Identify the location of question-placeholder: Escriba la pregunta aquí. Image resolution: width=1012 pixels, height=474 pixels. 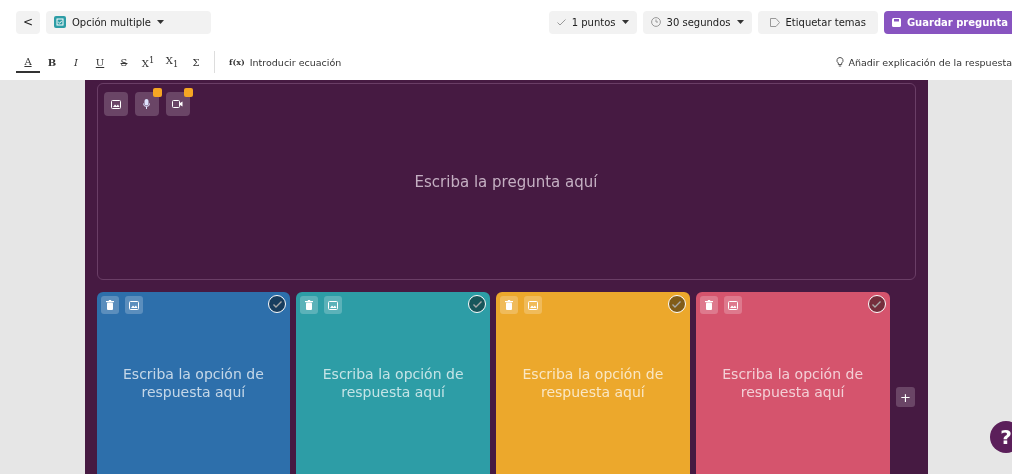
(506, 181).